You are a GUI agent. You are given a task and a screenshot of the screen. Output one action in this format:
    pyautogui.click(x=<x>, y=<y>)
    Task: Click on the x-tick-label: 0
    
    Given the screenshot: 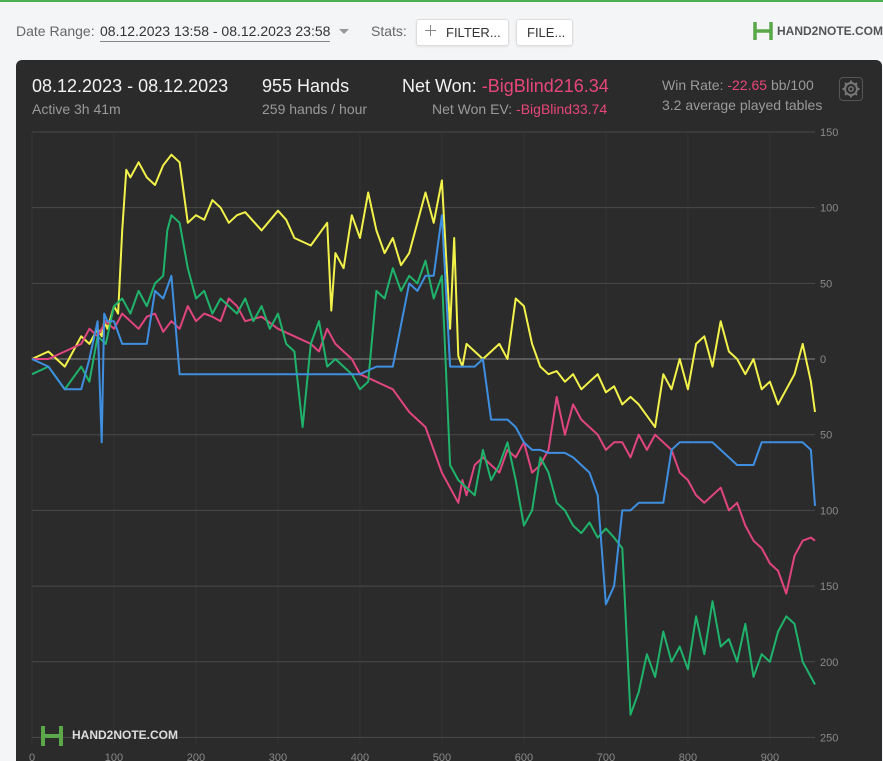 What is the action you would take?
    pyautogui.click(x=32, y=756)
    